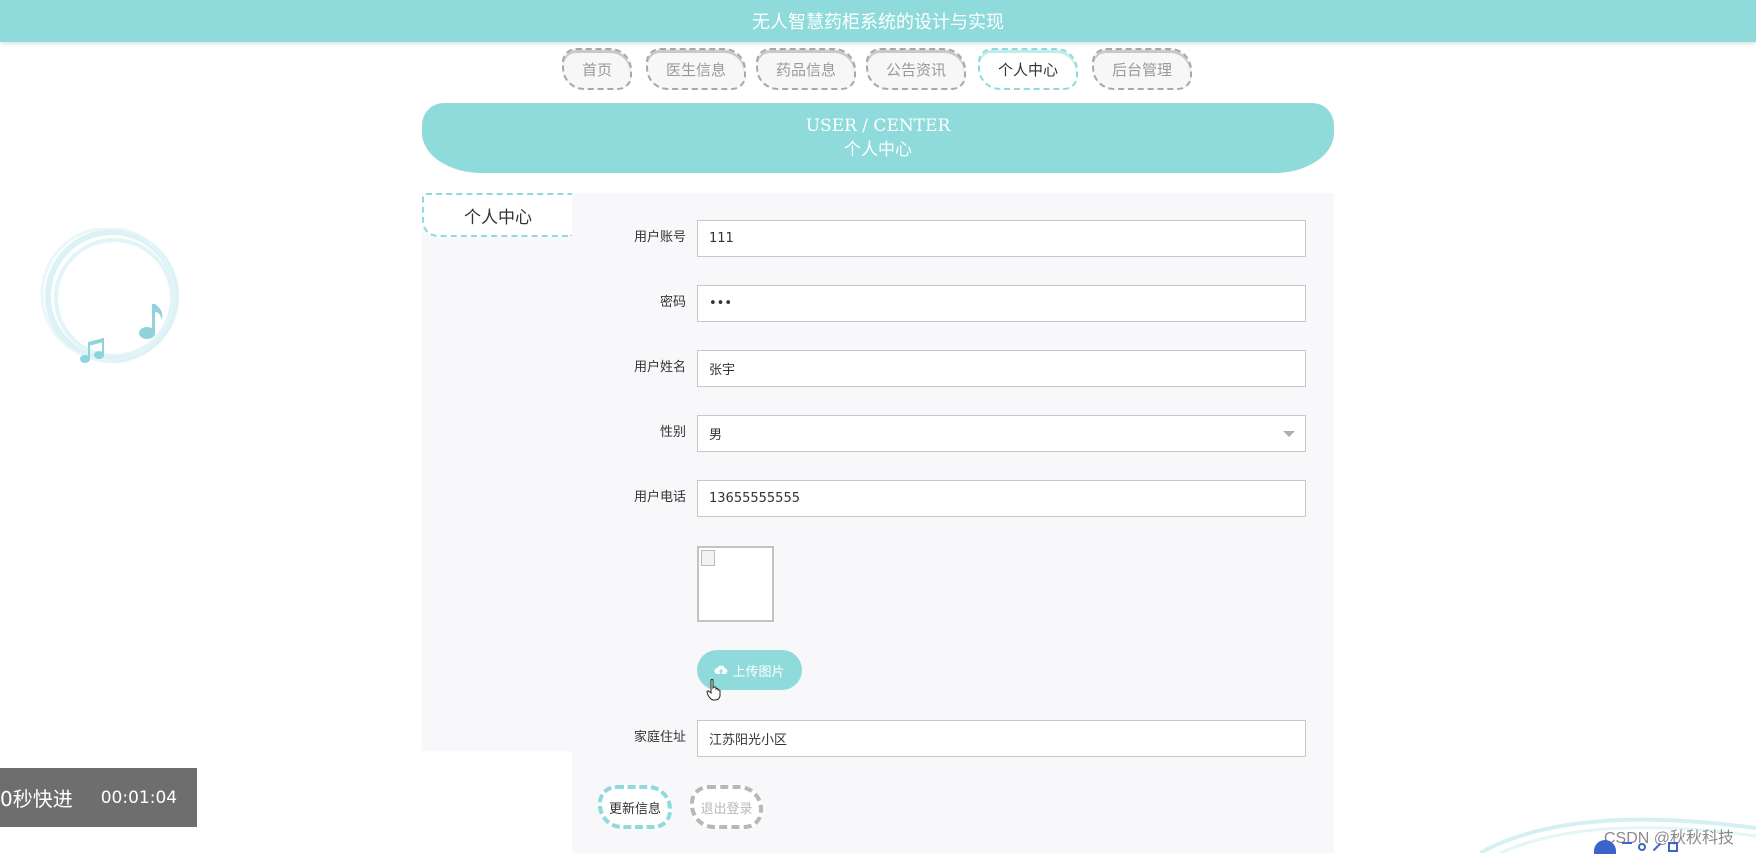 This screenshot has height=854, width=1756. I want to click on ime-toolbar, so click(1675, 846).